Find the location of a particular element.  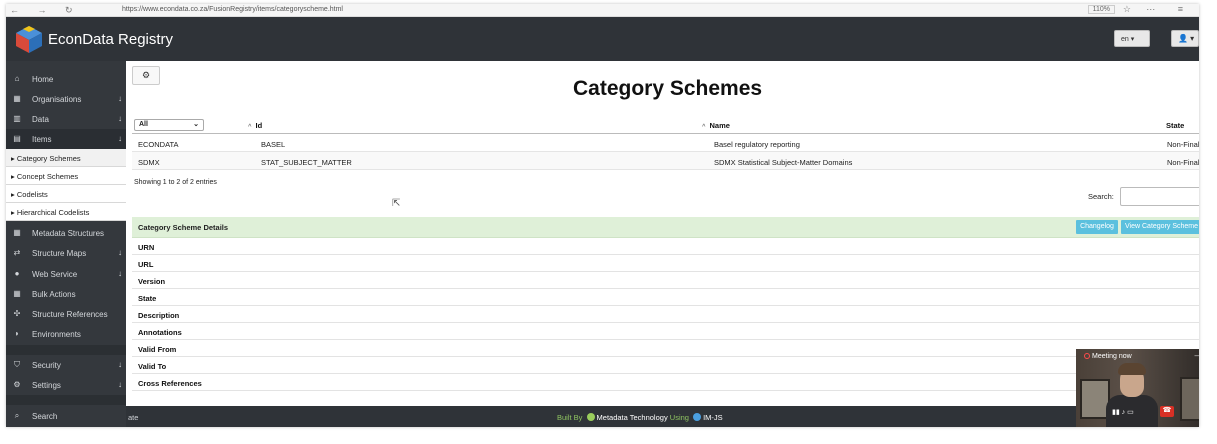

sidebar-item-label: Organisations is located at coordinates (57, 99).